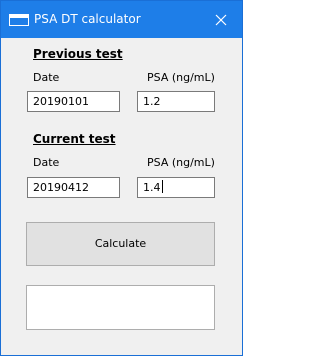  What do you see at coordinates (120, 307) in the screenshot?
I see `result-output` at bounding box center [120, 307].